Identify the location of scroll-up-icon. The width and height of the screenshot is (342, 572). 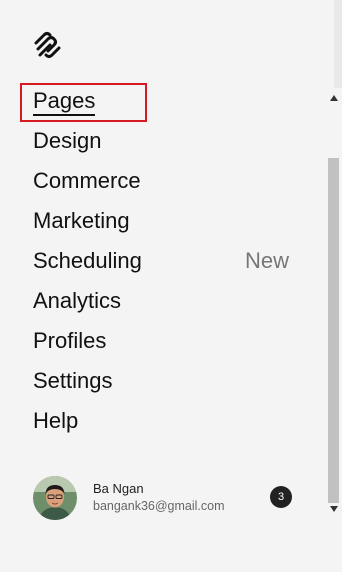
(334, 98).